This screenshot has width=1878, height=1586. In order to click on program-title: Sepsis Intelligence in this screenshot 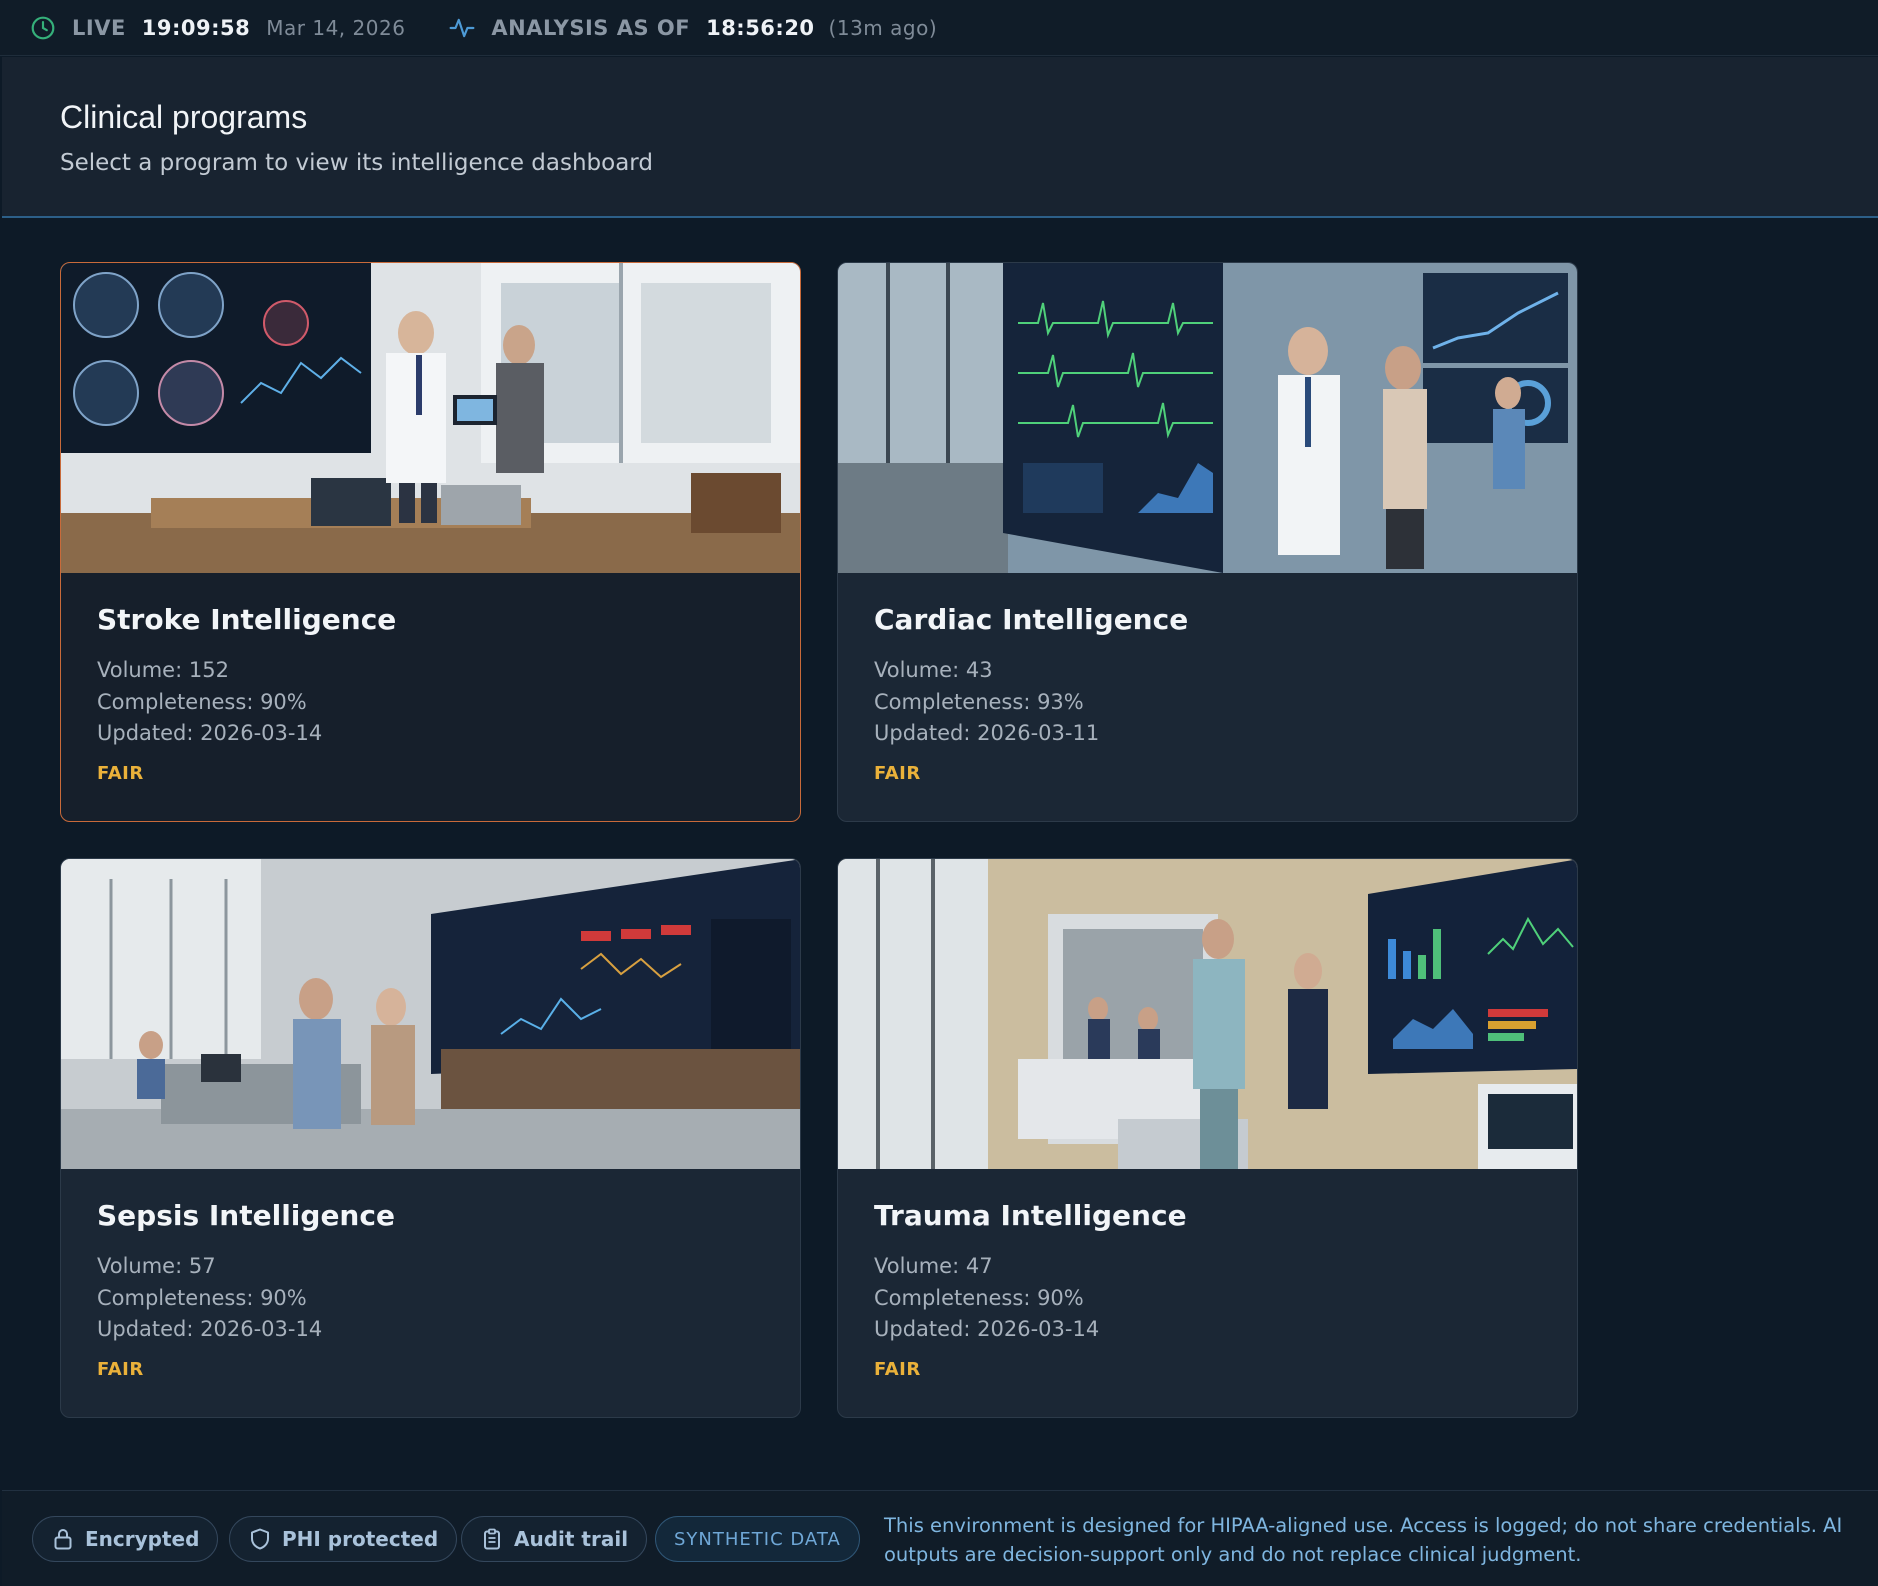, I will do `click(246, 1215)`.